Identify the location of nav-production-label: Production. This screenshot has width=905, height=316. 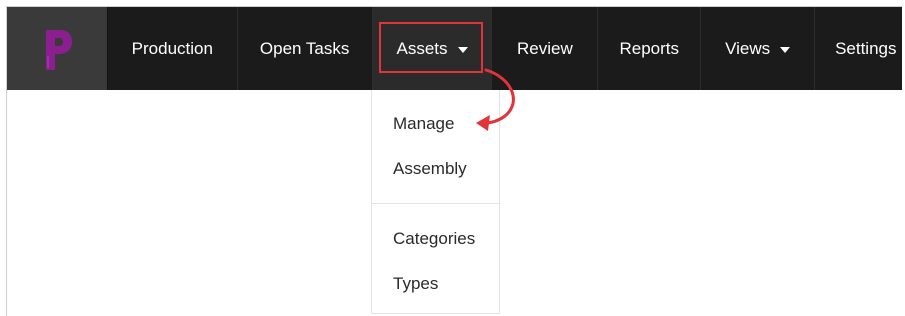
(172, 48).